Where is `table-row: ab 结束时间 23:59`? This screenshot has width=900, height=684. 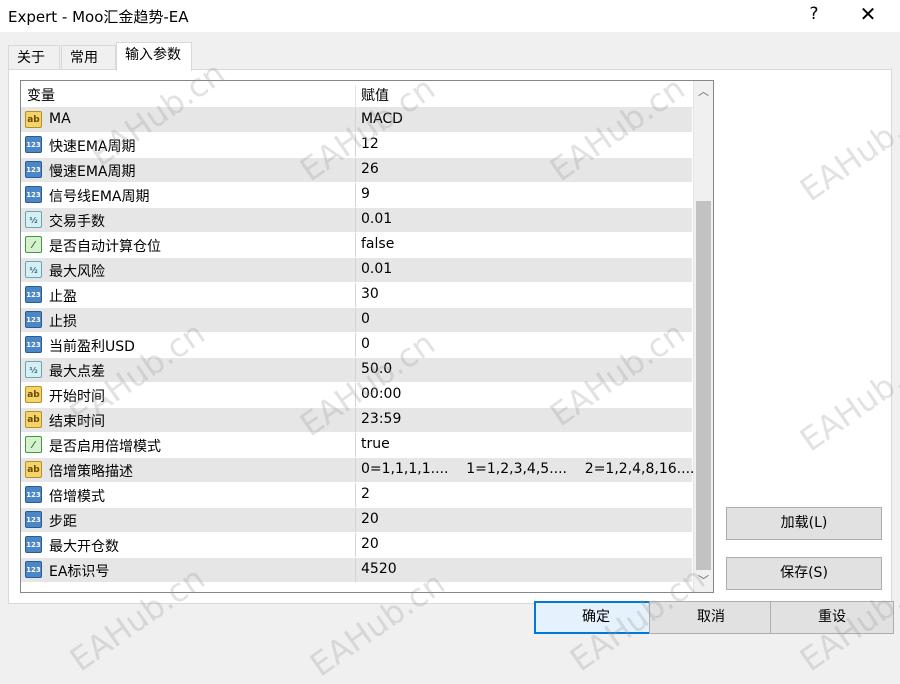
table-row: ab 结束时间 23:59 is located at coordinates (356, 420).